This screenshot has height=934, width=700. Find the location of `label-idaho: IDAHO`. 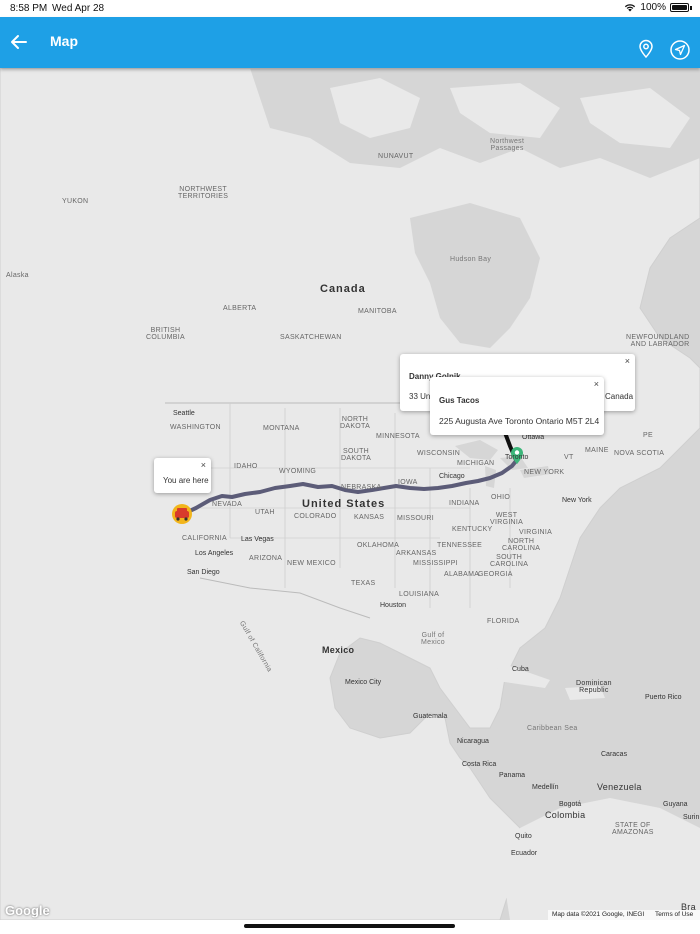

label-idaho: IDAHO is located at coordinates (246, 466).